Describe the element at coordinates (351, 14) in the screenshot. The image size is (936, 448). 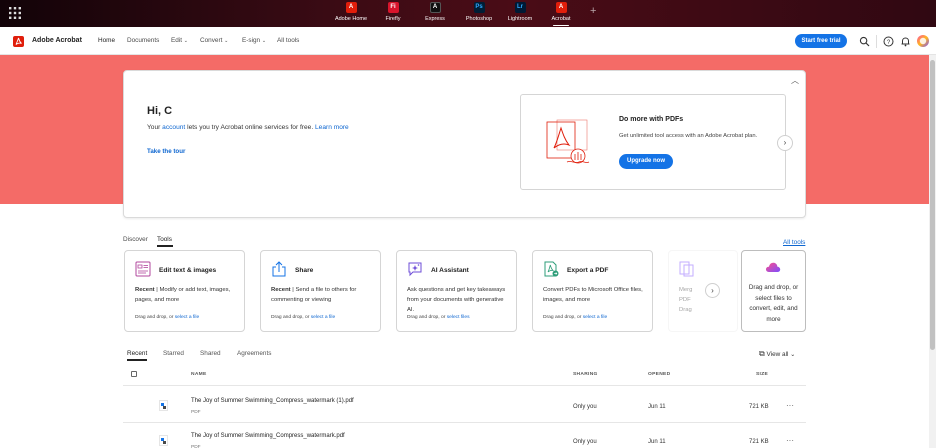
I see `app-adobe-home: A Adobe Home` at that location.